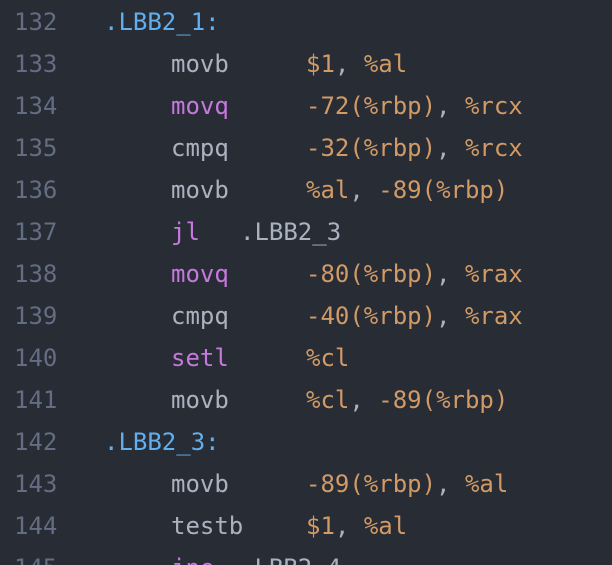  Describe the element at coordinates (162, 442) in the screenshot. I see `asm-label: .LBB2_3:` at that location.